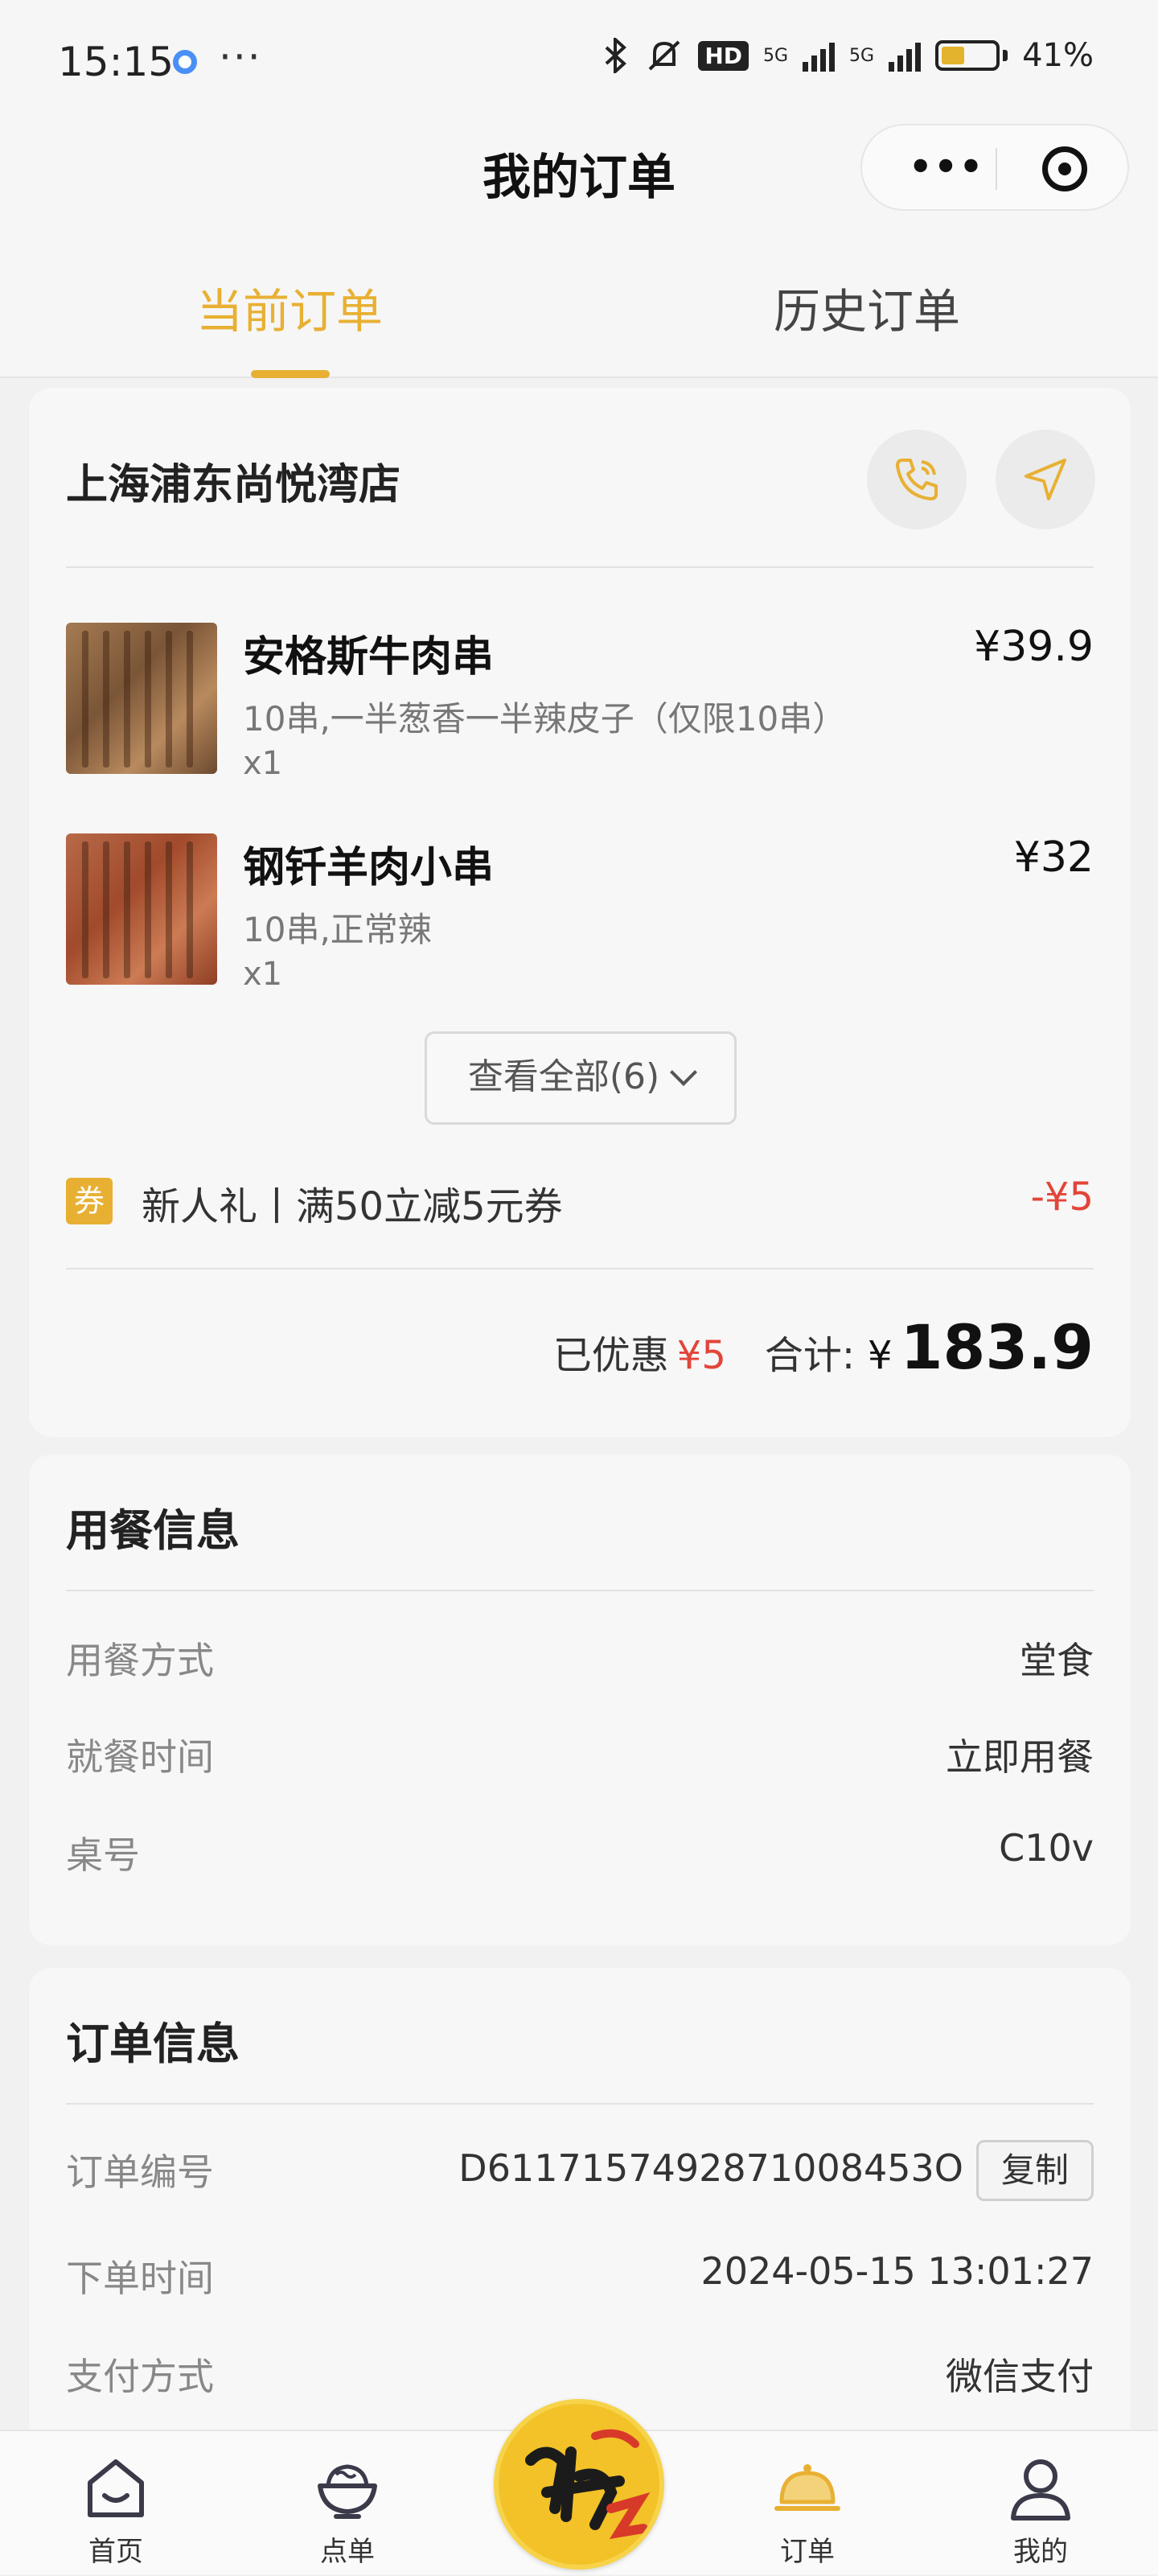  What do you see at coordinates (580, 567) in the screenshot?
I see `store-divider` at bounding box center [580, 567].